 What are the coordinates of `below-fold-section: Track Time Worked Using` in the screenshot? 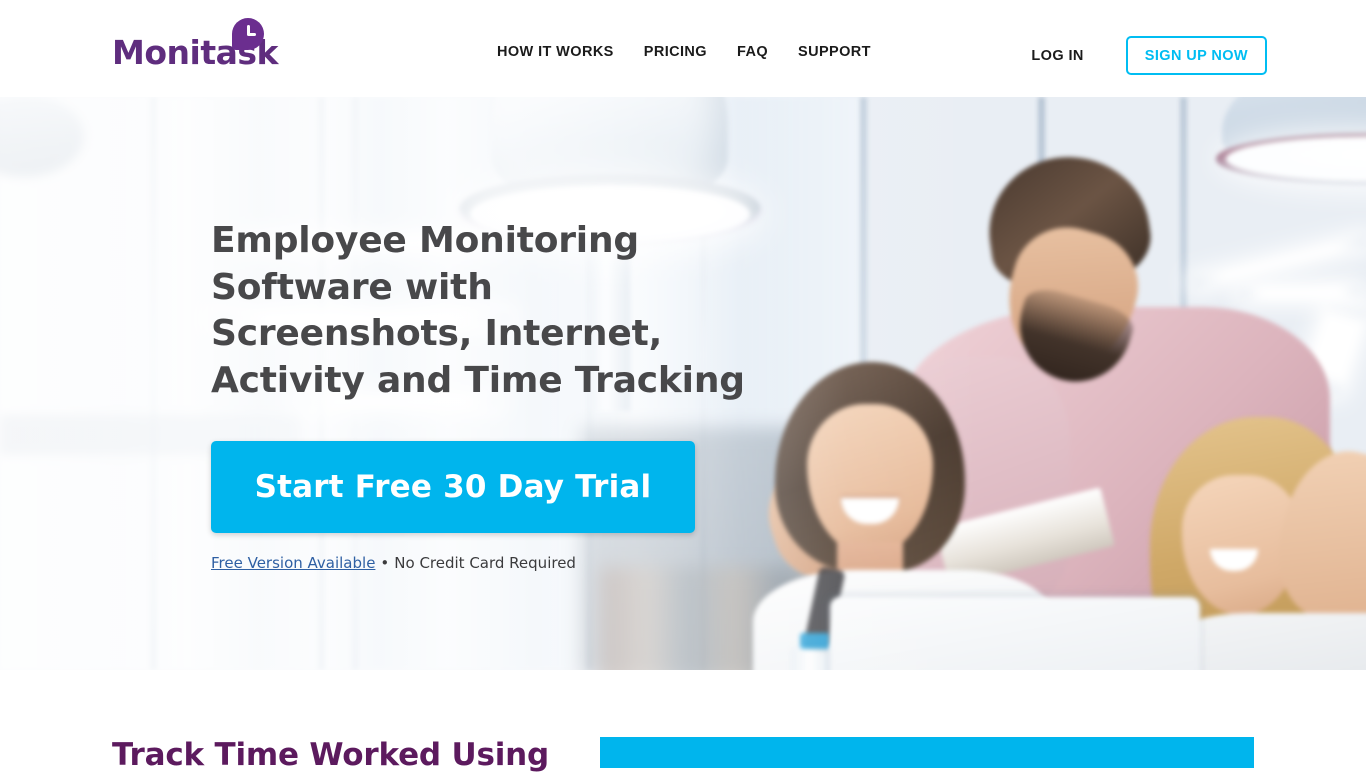 It's located at (683, 721).